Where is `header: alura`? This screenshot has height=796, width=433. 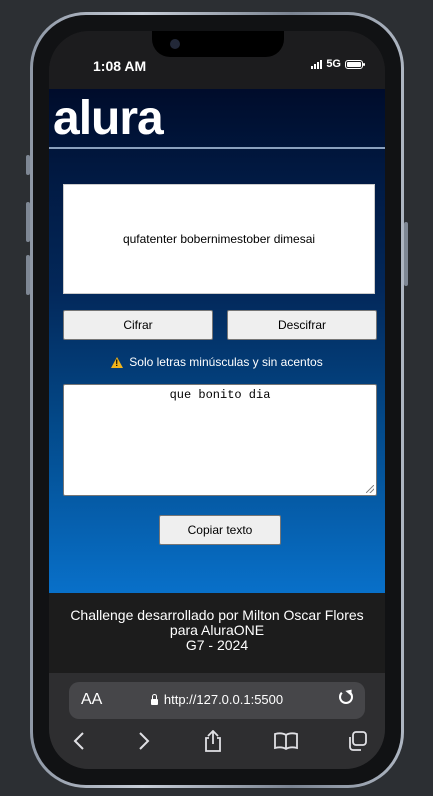
header: alura is located at coordinates (217, 119).